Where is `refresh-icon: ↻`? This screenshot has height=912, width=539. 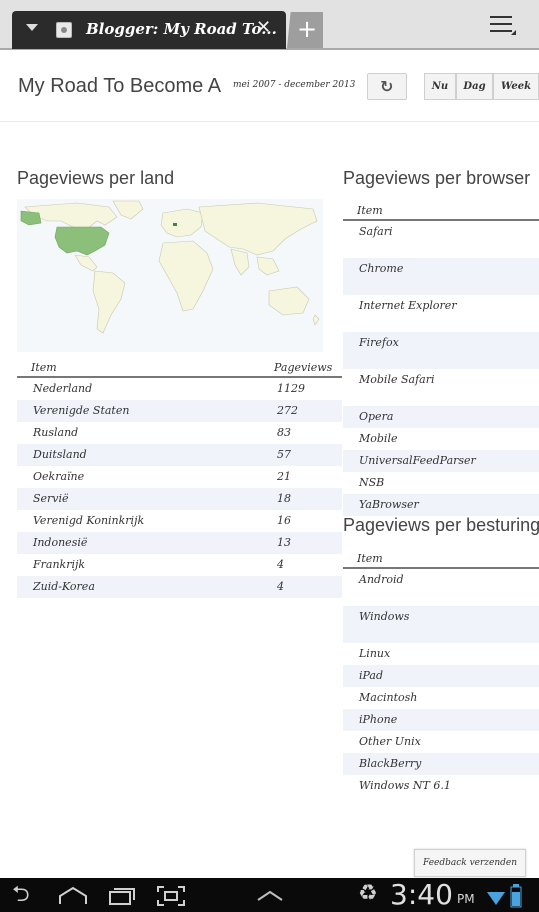
refresh-icon: ↻ is located at coordinates (387, 86).